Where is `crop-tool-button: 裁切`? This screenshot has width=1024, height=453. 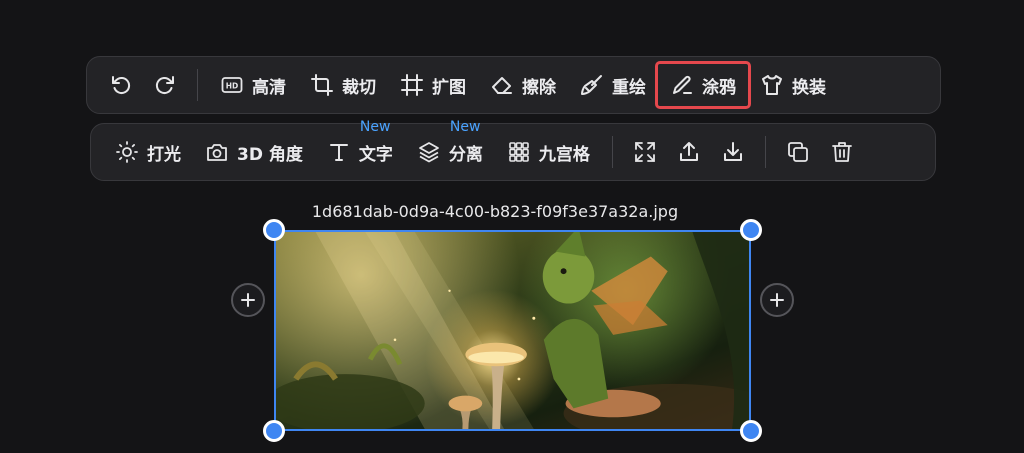
crop-tool-button: 裁切 is located at coordinates (343, 85).